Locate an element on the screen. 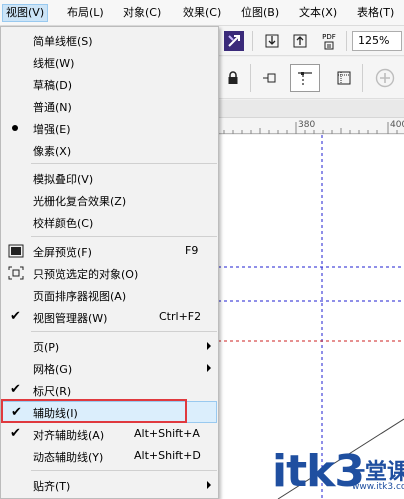  menu-item-shortcut: Alt+Shift+D is located at coordinates (167, 455).